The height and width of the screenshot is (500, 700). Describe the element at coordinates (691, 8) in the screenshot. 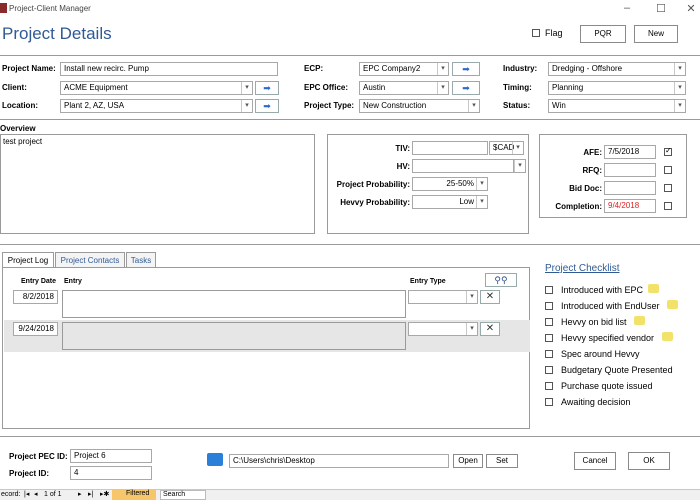

I see `close-button: ✕` at that location.